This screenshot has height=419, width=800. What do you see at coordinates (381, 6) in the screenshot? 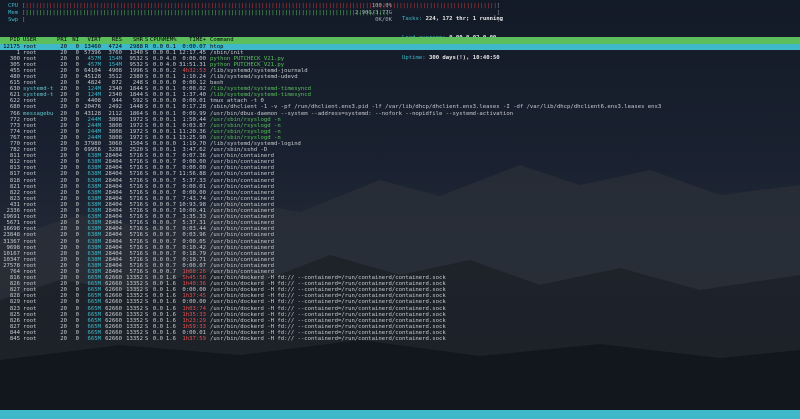
I see `meter-value: 100.0%` at bounding box center [381, 6].